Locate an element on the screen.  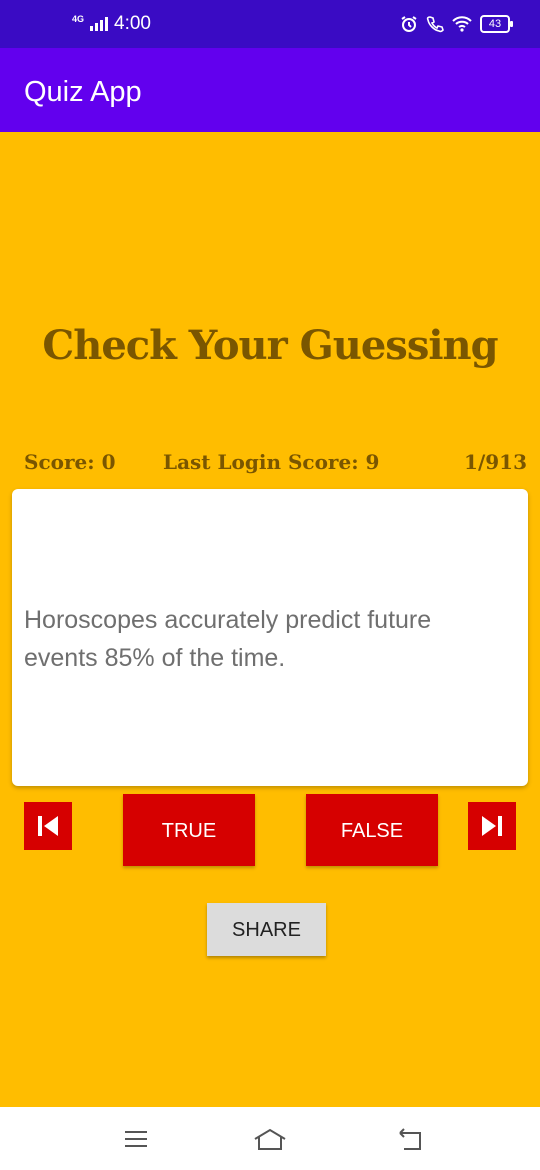
system-nav-bar is located at coordinates (270, 1138).